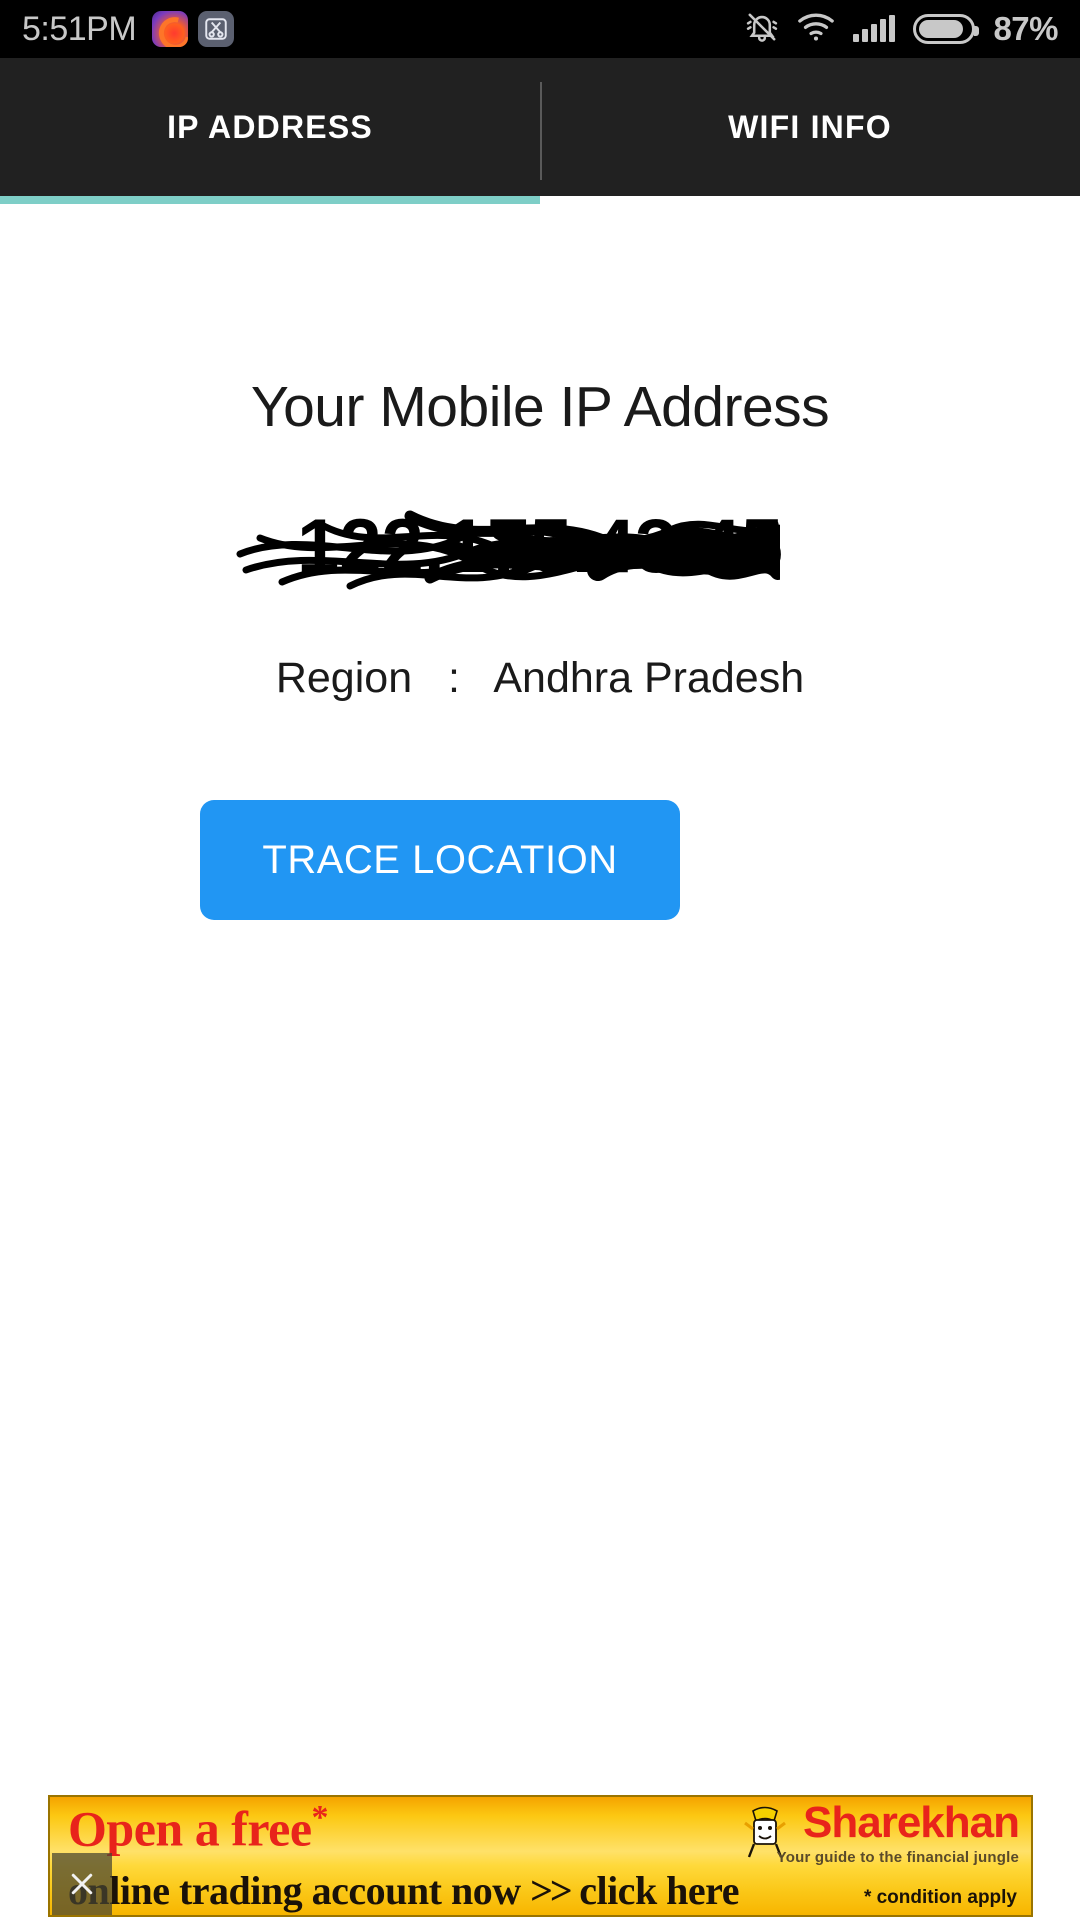 The height and width of the screenshot is (1920, 1080). I want to click on ad-arrows: >>, so click(551, 1890).